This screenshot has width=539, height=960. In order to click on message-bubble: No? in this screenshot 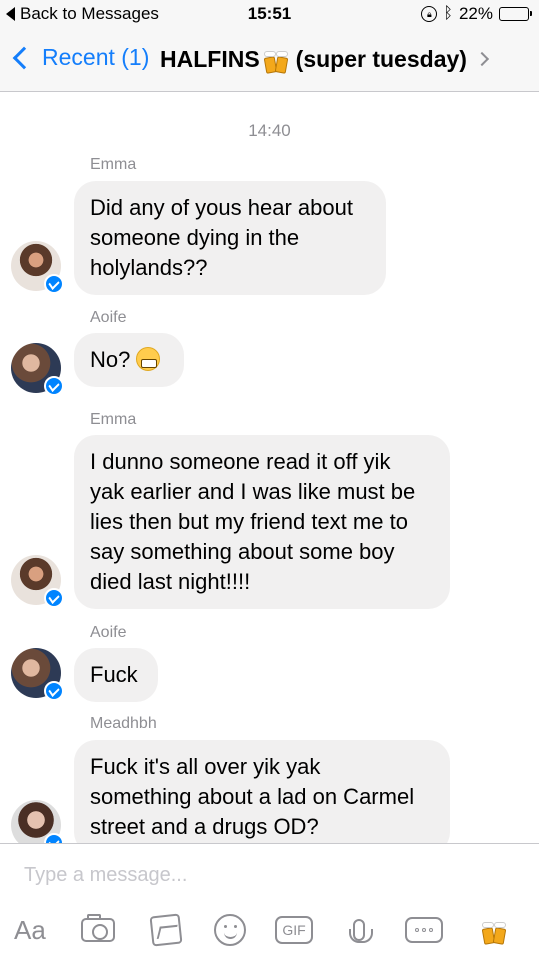, I will do `click(129, 360)`.